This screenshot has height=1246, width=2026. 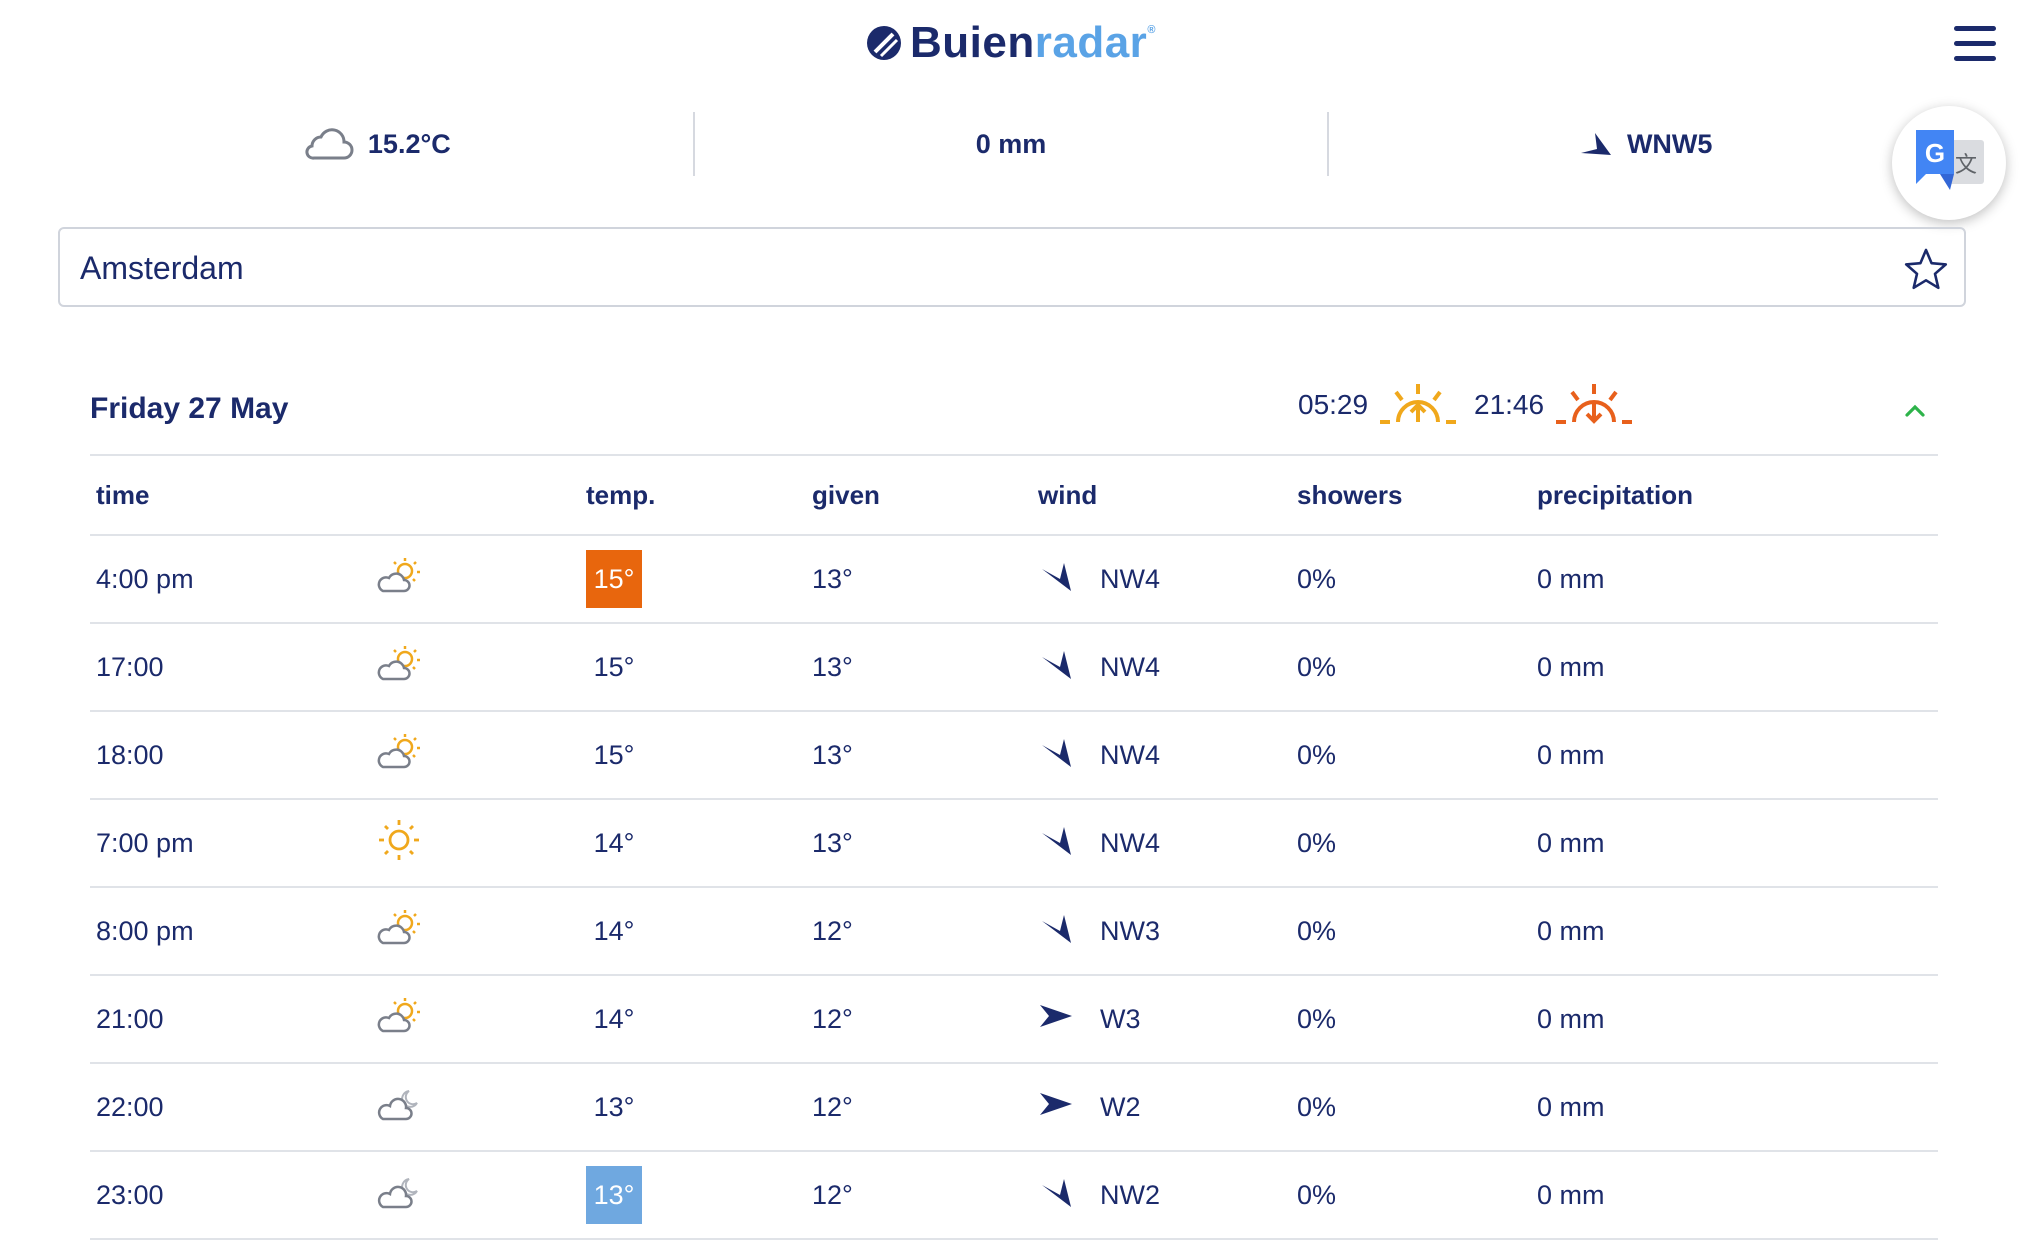 What do you see at coordinates (230, 755) in the screenshot?
I see `row-time: 18:00` at bounding box center [230, 755].